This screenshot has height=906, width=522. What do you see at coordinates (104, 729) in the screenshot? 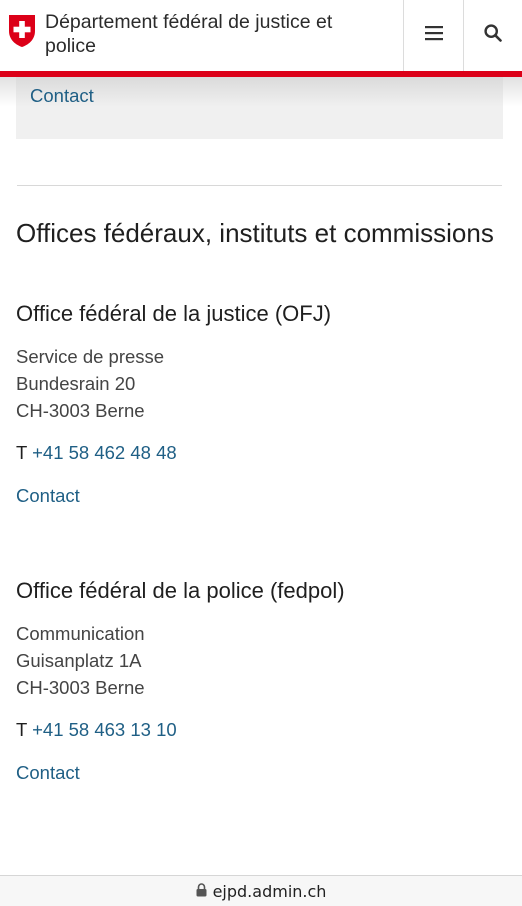
I see `phone-link: +41 58 463 13 10` at bounding box center [104, 729].